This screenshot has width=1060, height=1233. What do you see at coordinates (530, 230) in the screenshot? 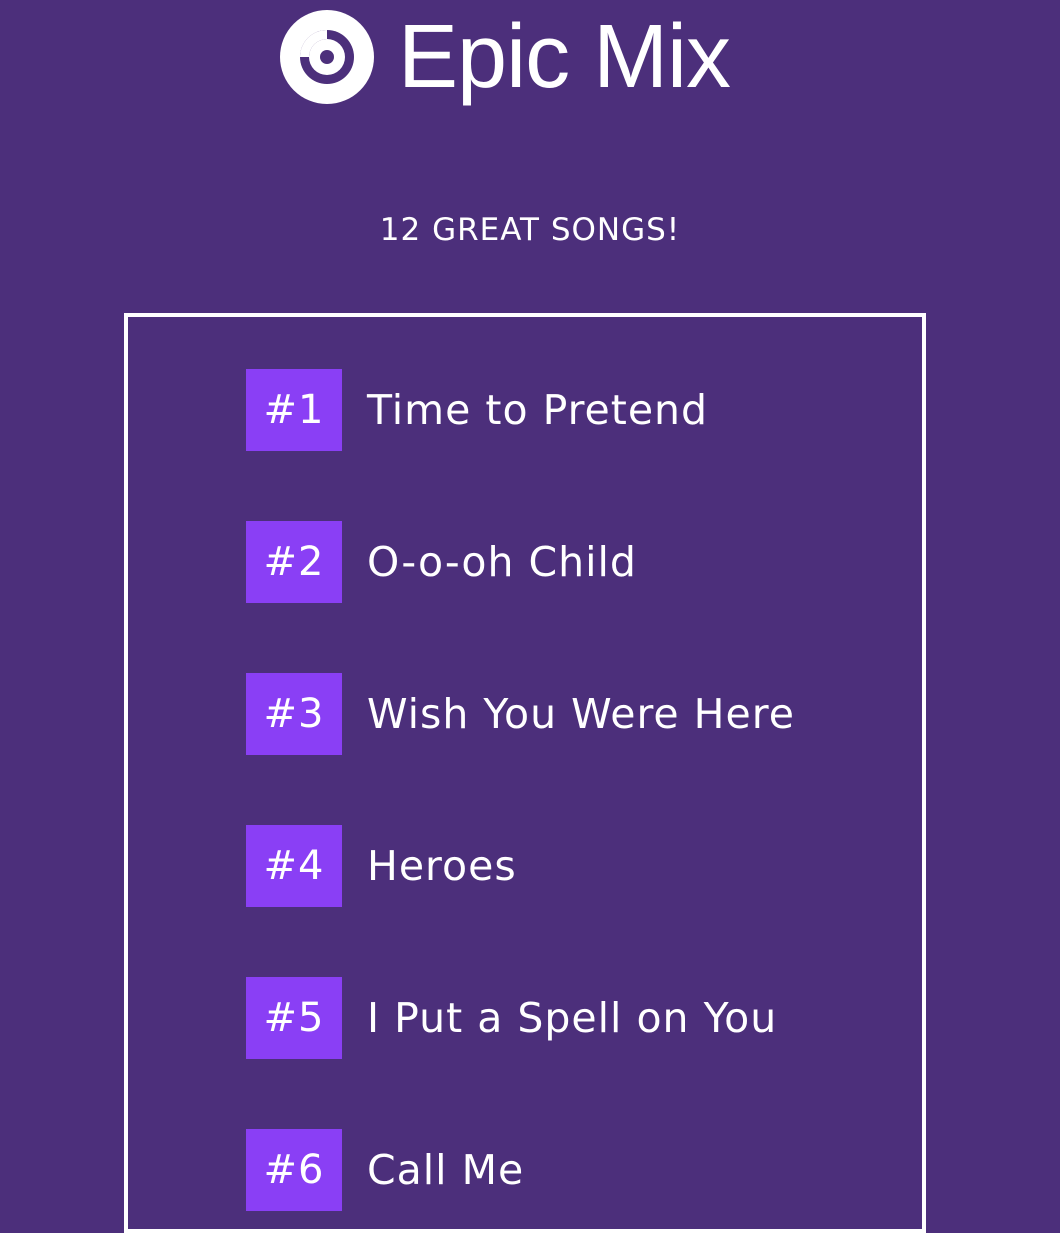
I see `song-count-subtitle: 12 GREAT SONGS!` at bounding box center [530, 230].